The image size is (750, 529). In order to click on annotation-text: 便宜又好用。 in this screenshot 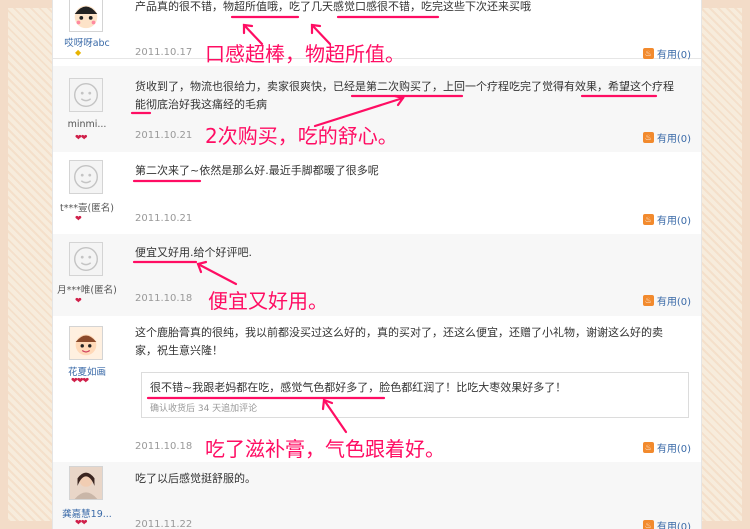, I will do `click(268, 301)`.